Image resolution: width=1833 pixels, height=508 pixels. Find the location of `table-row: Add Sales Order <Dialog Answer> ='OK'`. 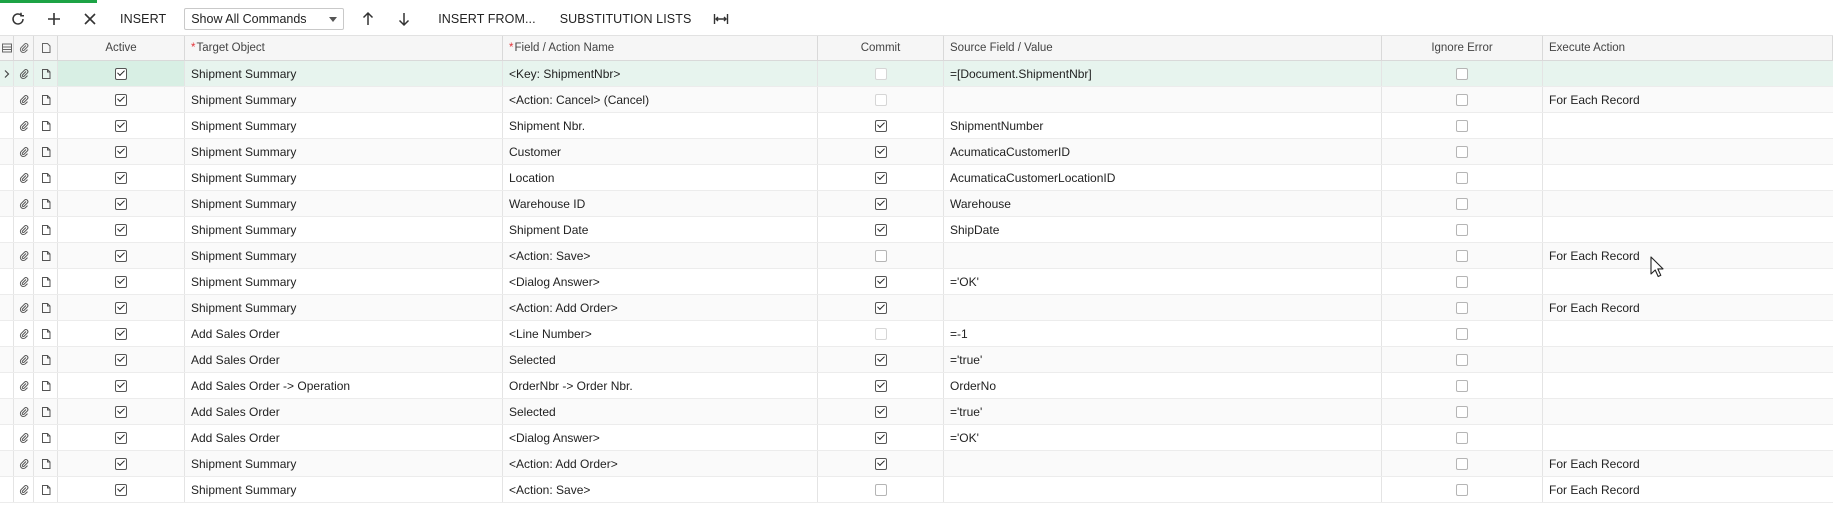

table-row: Add Sales Order <Dialog Answer> ='OK' is located at coordinates (916, 438).